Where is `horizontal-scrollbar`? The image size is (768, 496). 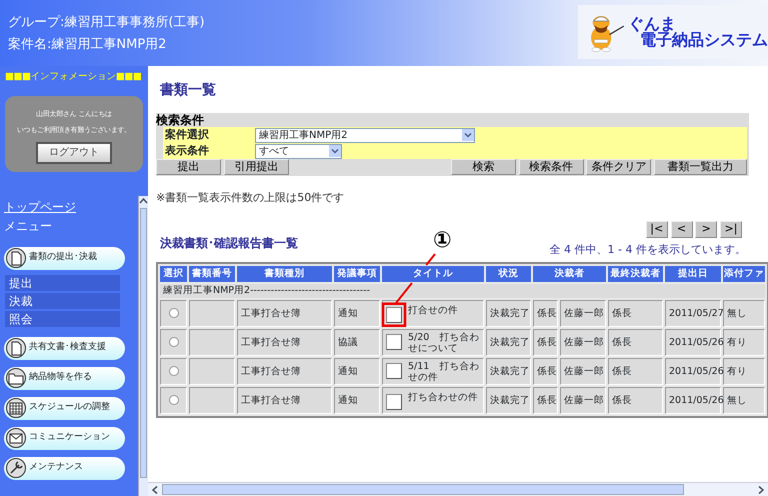
horizontal-scrollbar is located at coordinates (458, 489).